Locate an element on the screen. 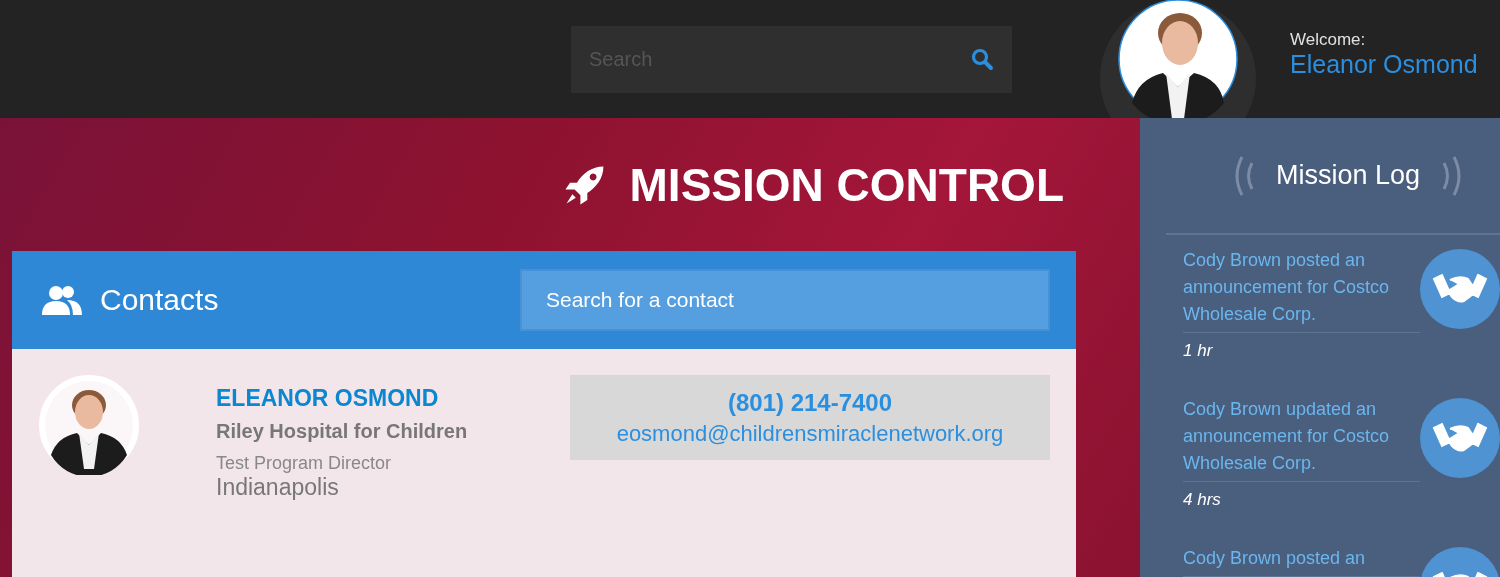  search-icon is located at coordinates (982, 58).